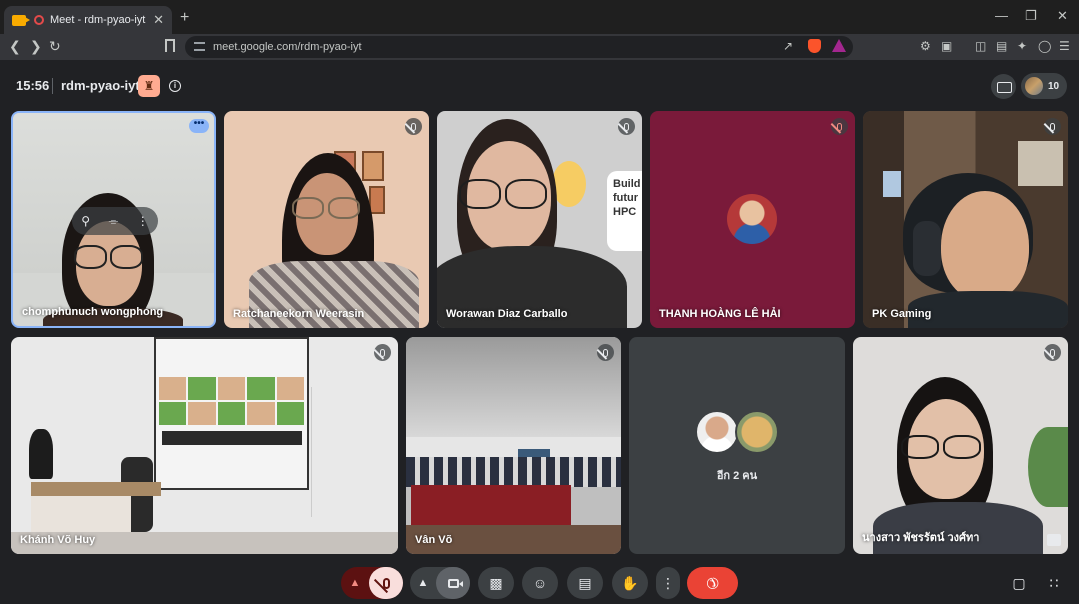 This screenshot has height=604, width=1079. I want to click on participant-avatars, so click(1034, 86).